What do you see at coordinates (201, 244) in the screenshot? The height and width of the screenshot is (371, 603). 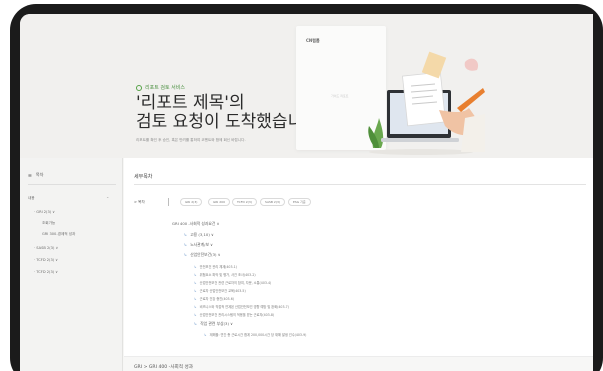 I see `tree-node-label: 노사관계/보 ∨` at bounding box center [201, 244].